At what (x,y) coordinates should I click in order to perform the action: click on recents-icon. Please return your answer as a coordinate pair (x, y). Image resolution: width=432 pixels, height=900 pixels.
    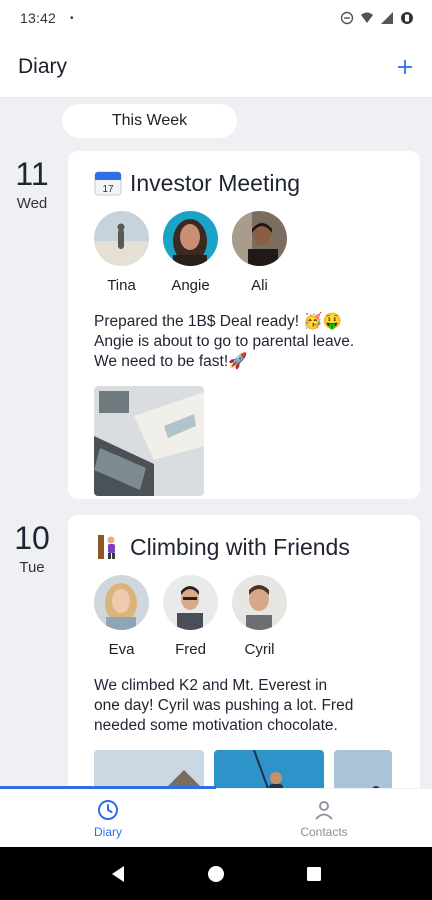
    Looking at the image, I should click on (314, 874).